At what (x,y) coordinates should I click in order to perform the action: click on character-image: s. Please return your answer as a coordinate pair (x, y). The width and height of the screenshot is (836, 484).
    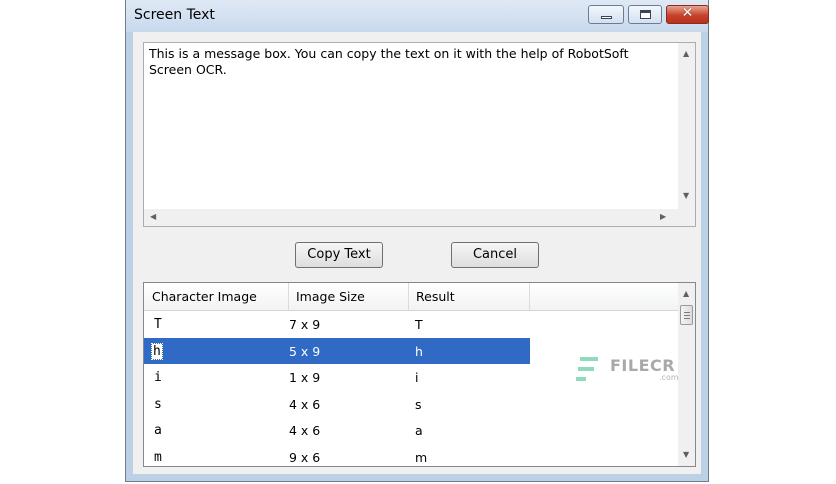
    Looking at the image, I should click on (158, 404).